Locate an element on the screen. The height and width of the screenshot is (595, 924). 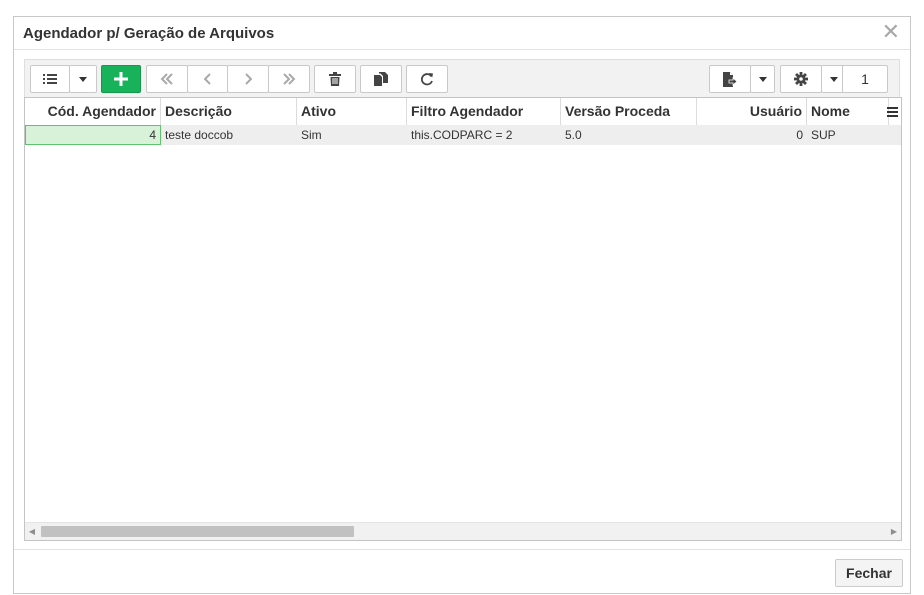
cell-filtro-agendador: this.CODPARC = 2 is located at coordinates (484, 135).